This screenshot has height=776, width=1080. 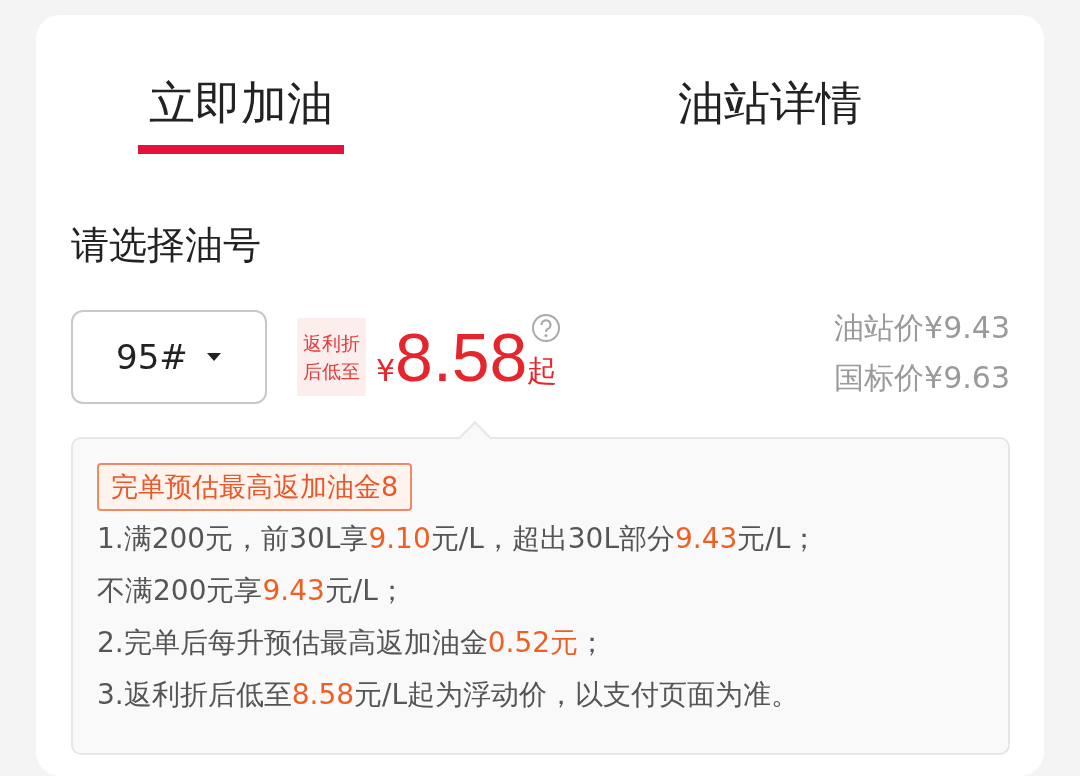 I want to click on rule-text: 不满200元享9.43元/L；, so click(x=252, y=591).